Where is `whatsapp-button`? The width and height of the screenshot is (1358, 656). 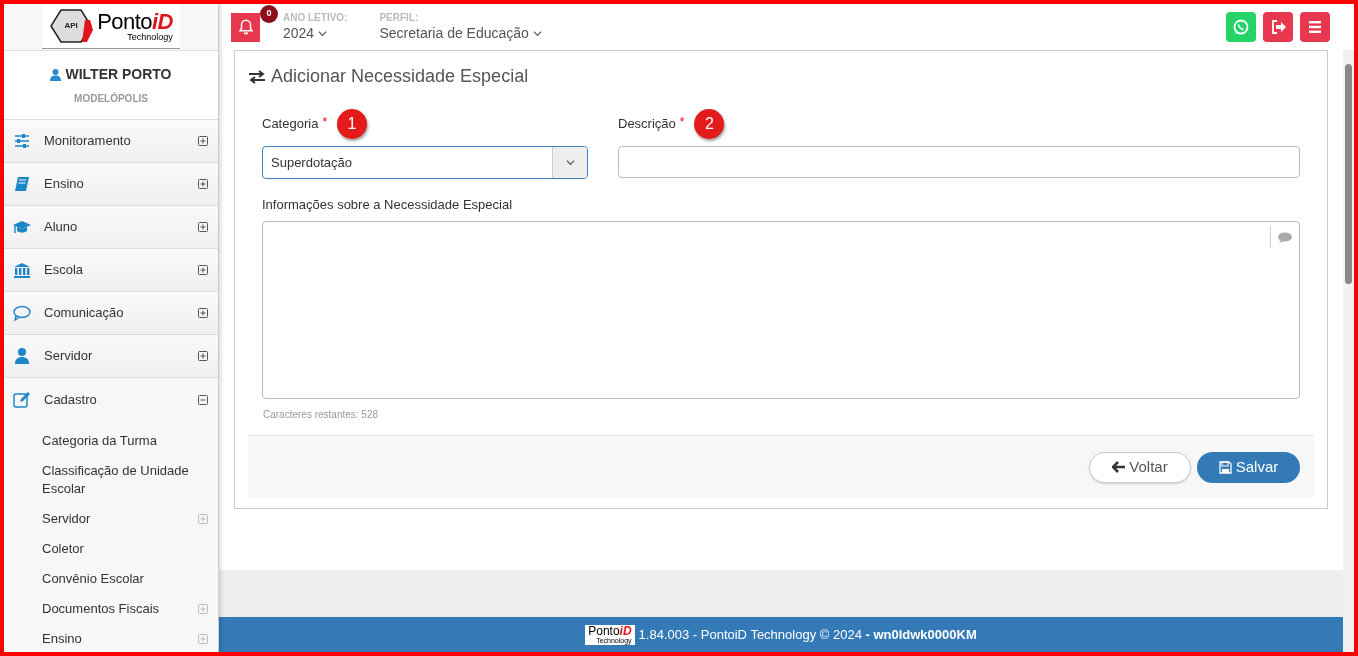
whatsapp-button is located at coordinates (1241, 27).